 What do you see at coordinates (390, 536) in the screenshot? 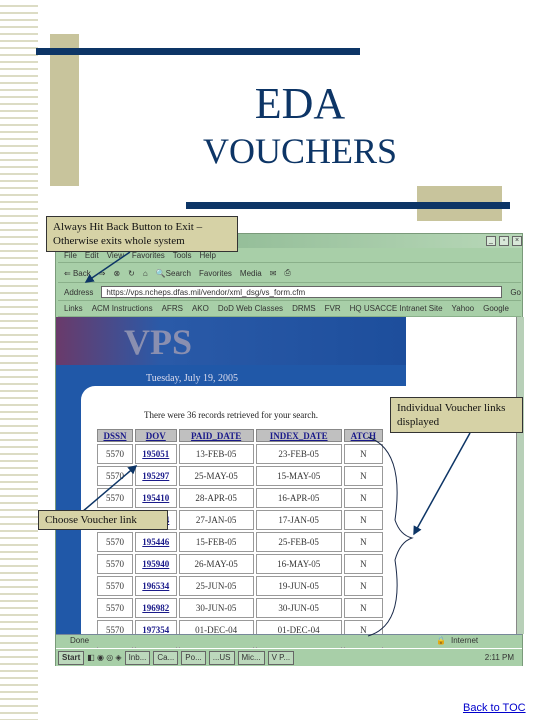
I see `bracket` at bounding box center [390, 536].